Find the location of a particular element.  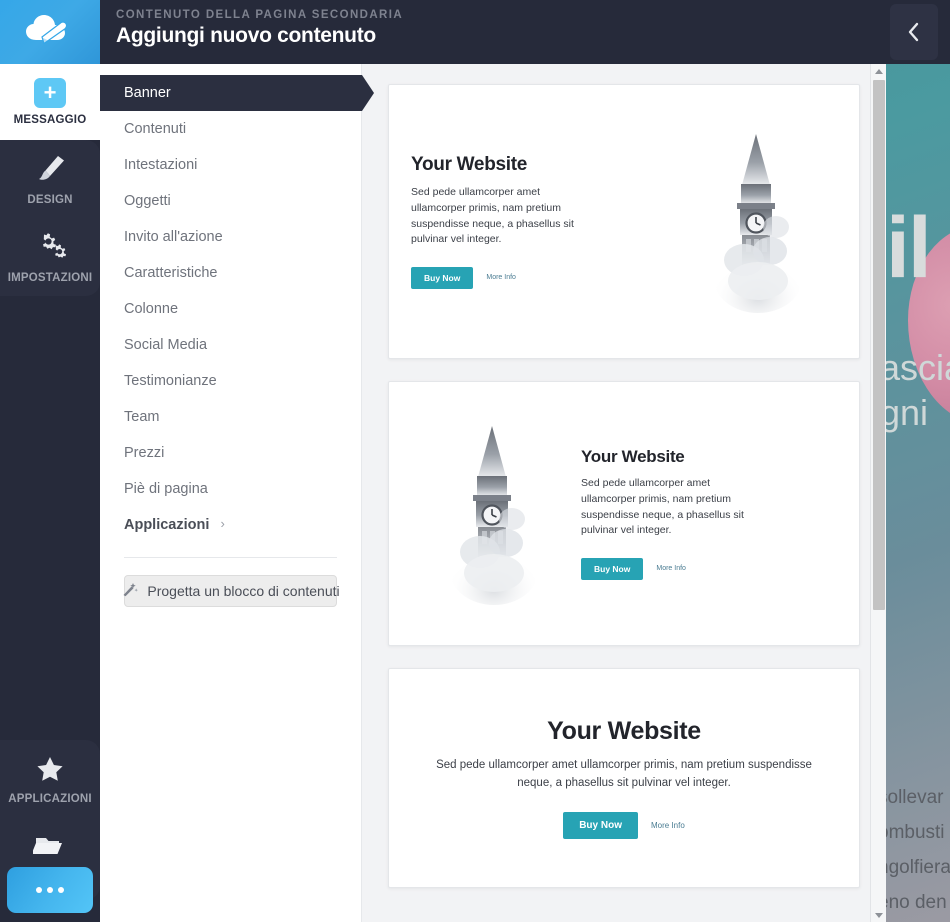

menu-item-pie-di-pagina: Piè di pagina is located at coordinates (230, 489).